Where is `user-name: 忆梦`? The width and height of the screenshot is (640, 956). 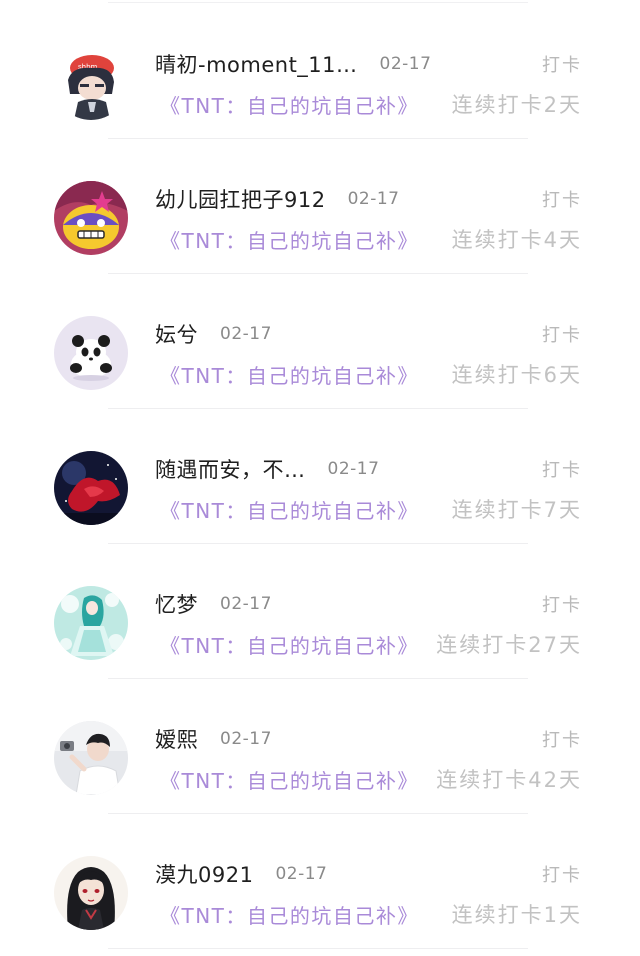 user-name: 忆梦 is located at coordinates (176, 604).